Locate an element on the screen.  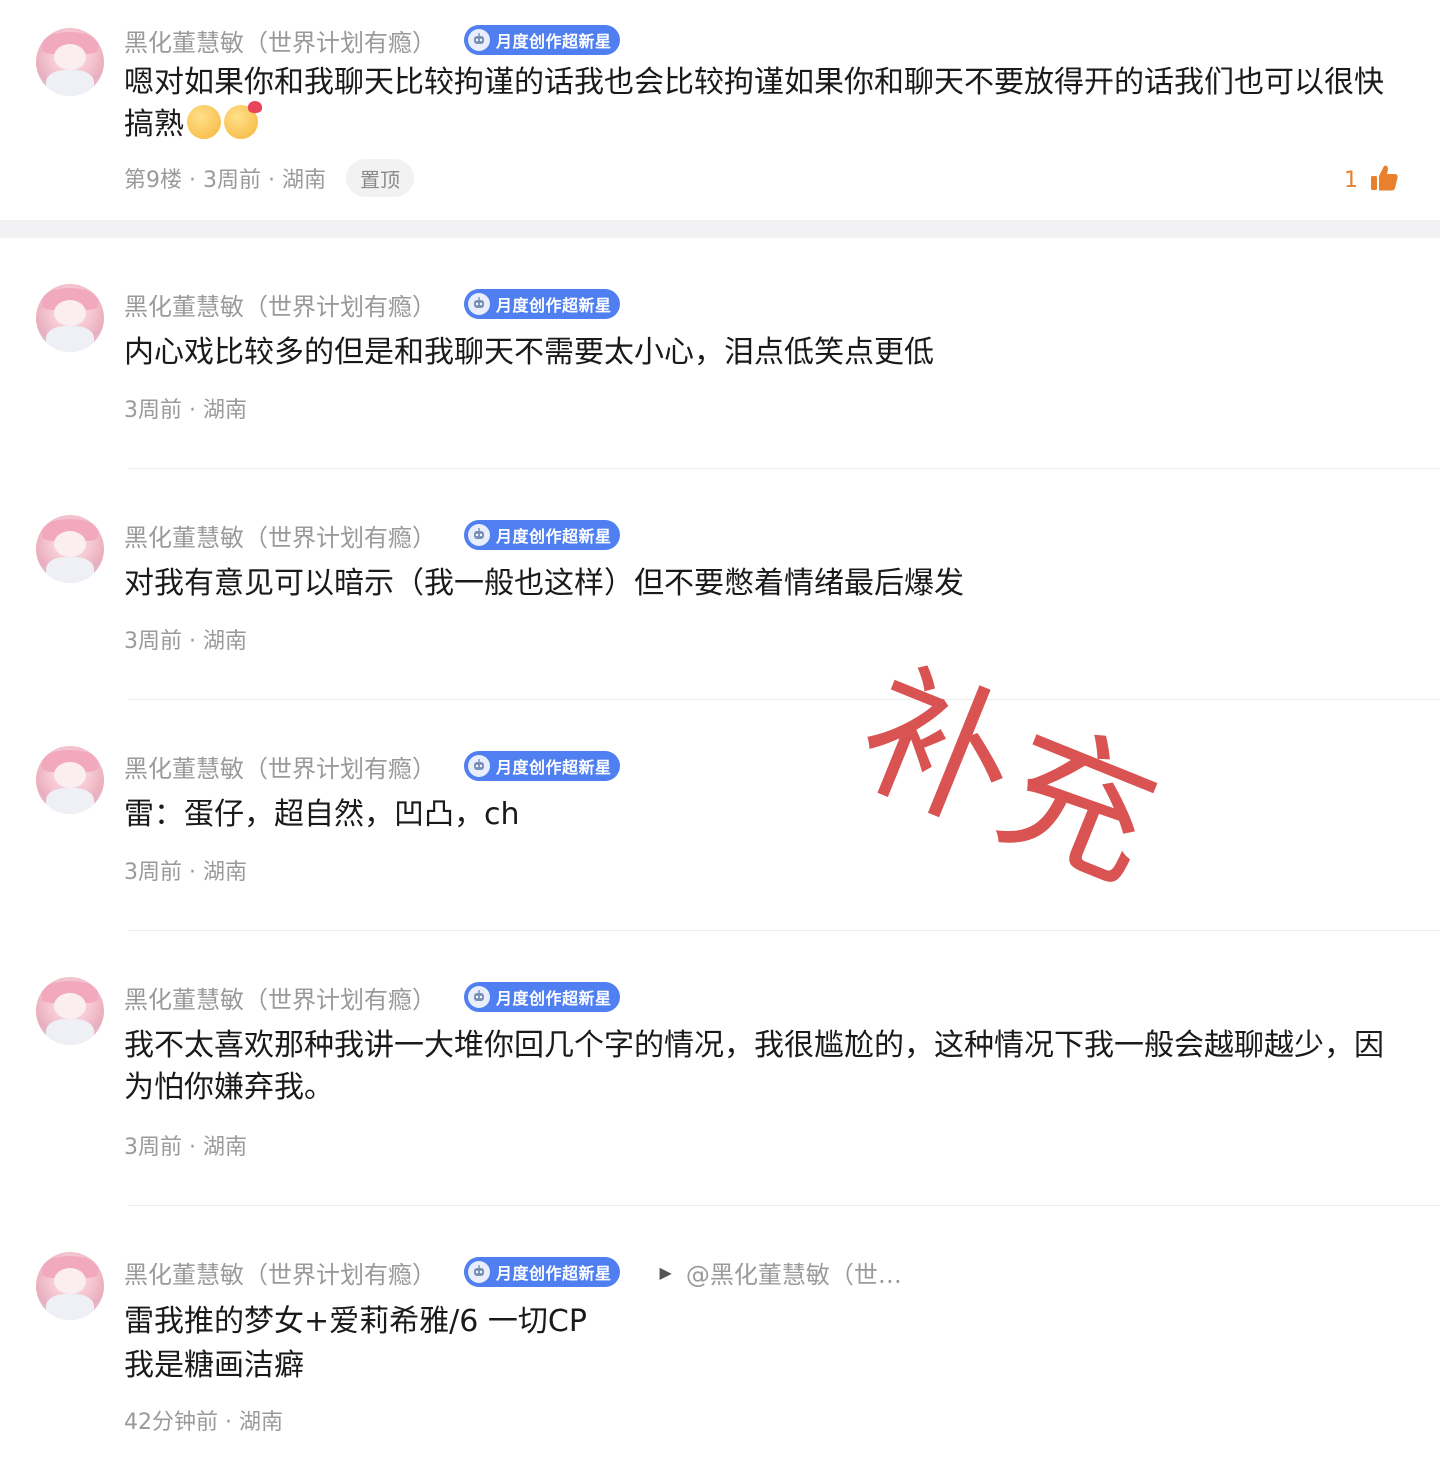
meta-info: 第9楼 · 3周前 · 湖南 is located at coordinates (225, 180).